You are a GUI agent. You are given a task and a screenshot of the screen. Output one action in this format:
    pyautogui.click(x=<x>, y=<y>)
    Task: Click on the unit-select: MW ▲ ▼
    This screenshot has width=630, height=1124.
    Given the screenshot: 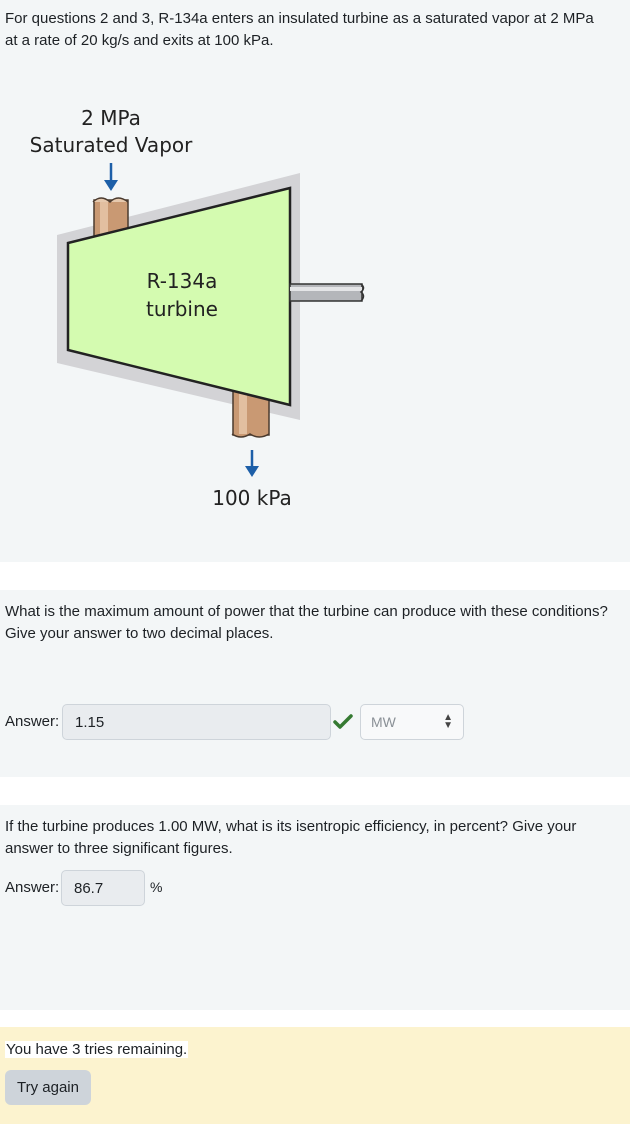 What is the action you would take?
    pyautogui.click(x=412, y=722)
    